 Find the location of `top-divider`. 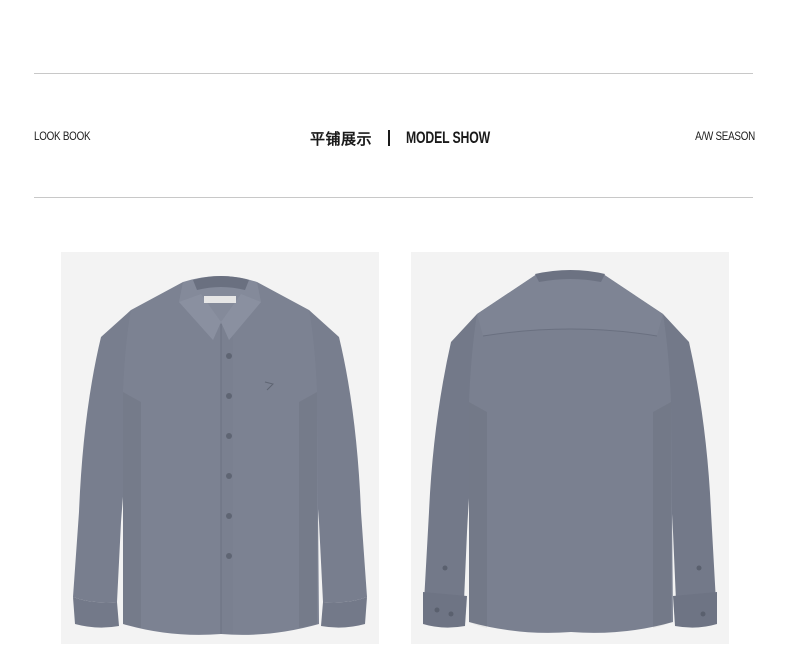

top-divider is located at coordinates (393, 73).